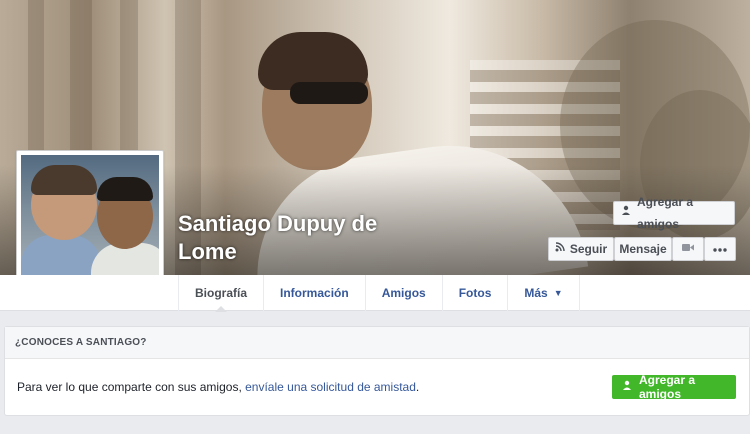 The height and width of the screenshot is (434, 750). I want to click on tab-label: Información, so click(314, 293).